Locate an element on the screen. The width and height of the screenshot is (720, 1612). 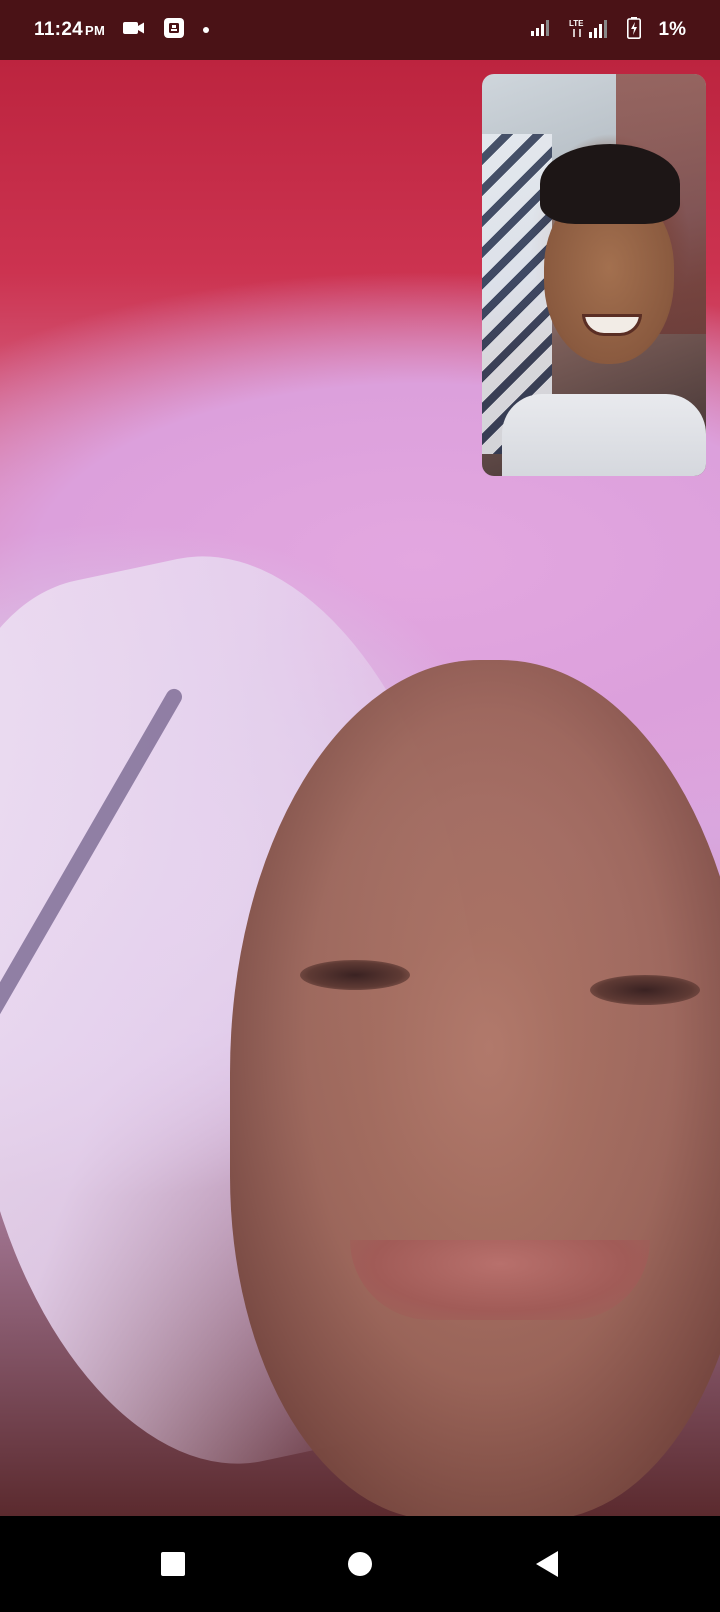
back-triangle-icon is located at coordinates (546, 1564).